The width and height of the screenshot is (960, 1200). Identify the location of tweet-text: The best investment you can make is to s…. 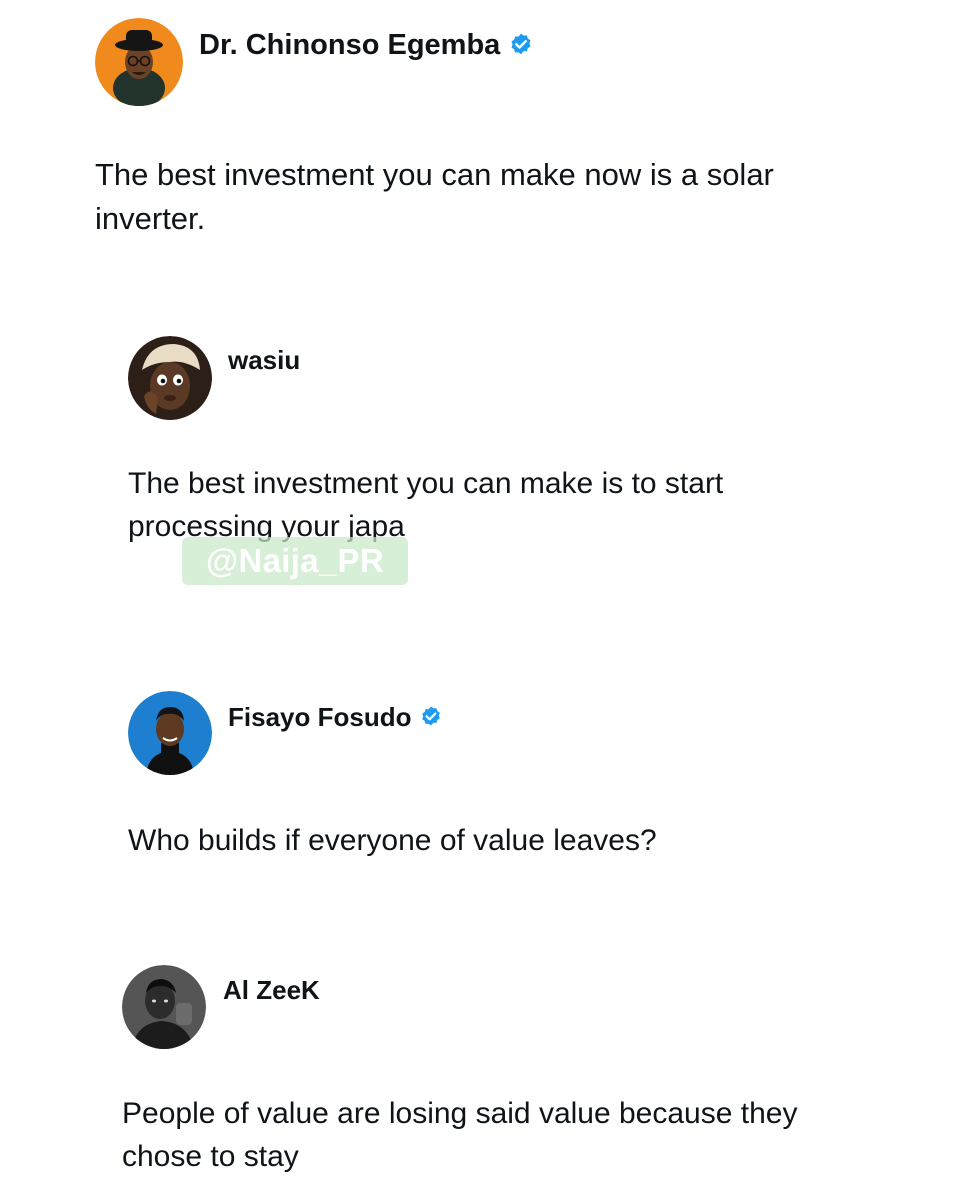
(426, 505).